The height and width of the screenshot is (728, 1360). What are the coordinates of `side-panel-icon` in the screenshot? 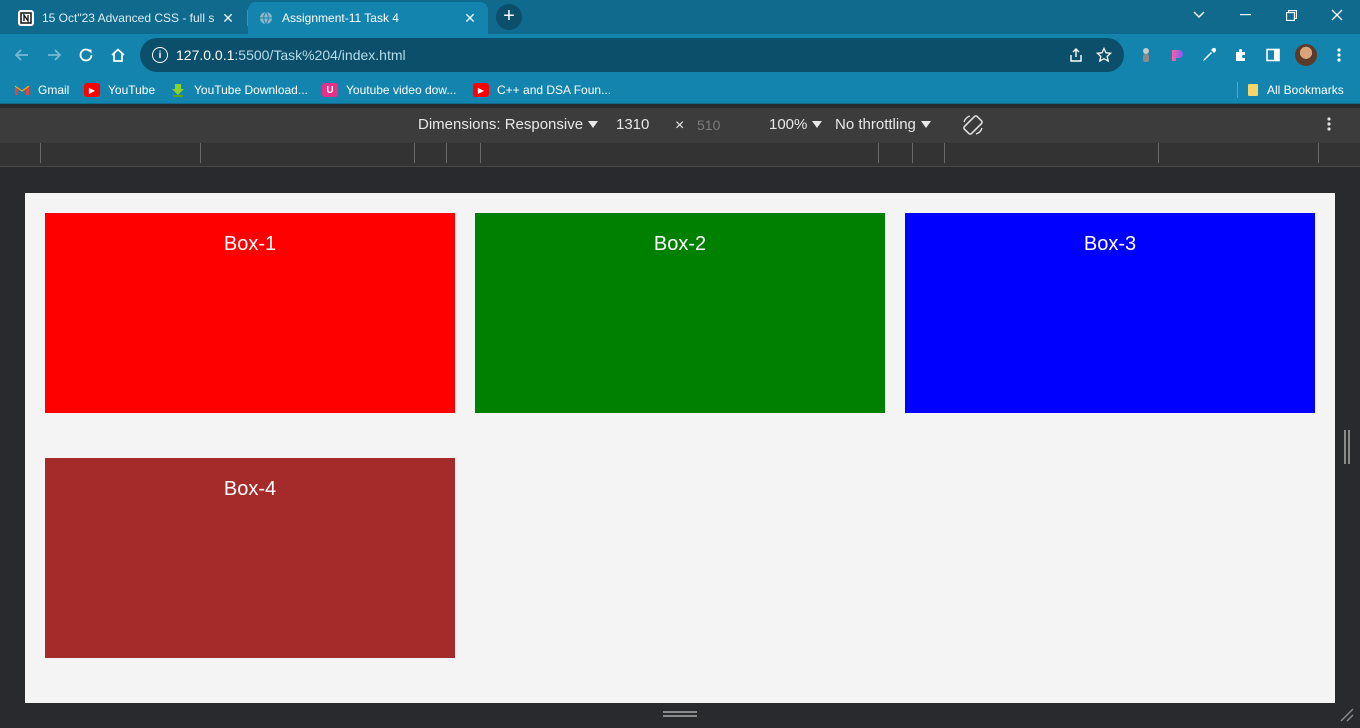 It's located at (1273, 55).